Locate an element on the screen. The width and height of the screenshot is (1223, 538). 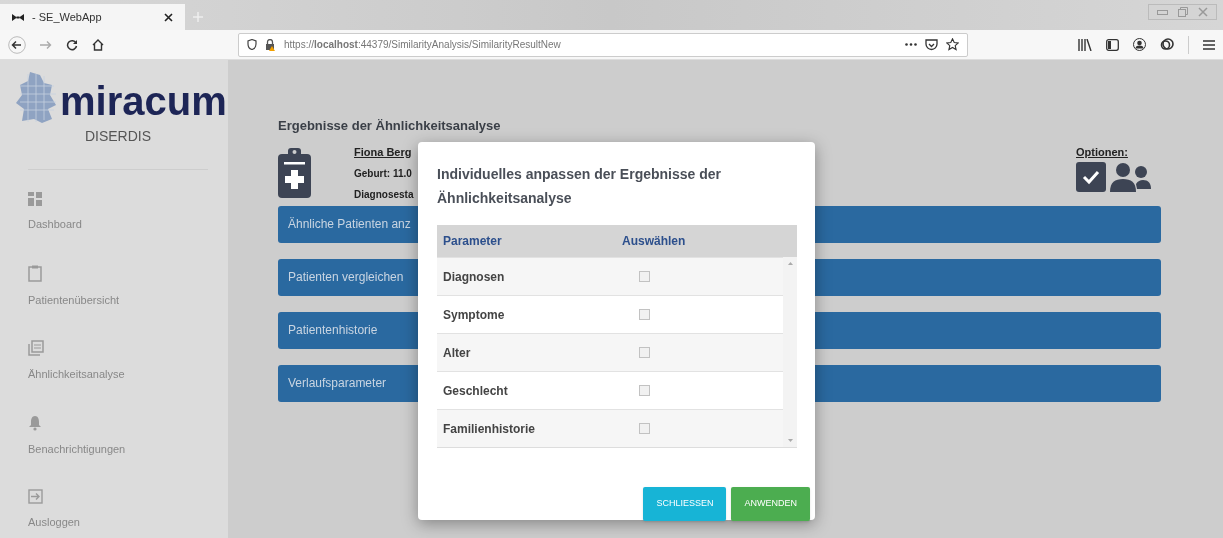
page-title: Ergebnisse der Ähnlichkeitsanalyse is located at coordinates (390, 126).